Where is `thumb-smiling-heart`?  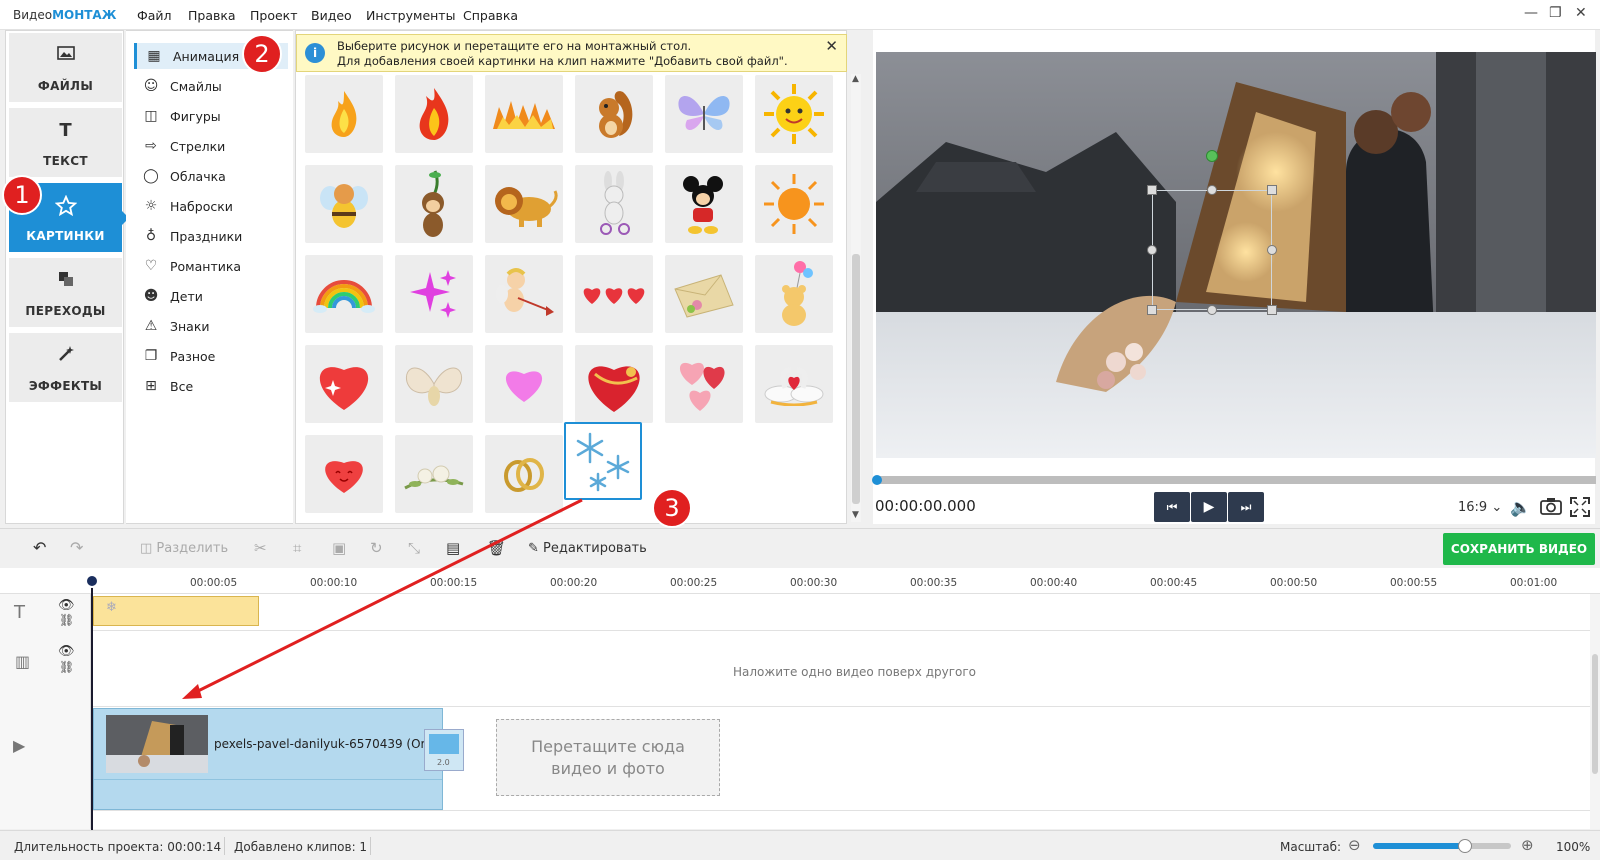 thumb-smiling-heart is located at coordinates (344, 474).